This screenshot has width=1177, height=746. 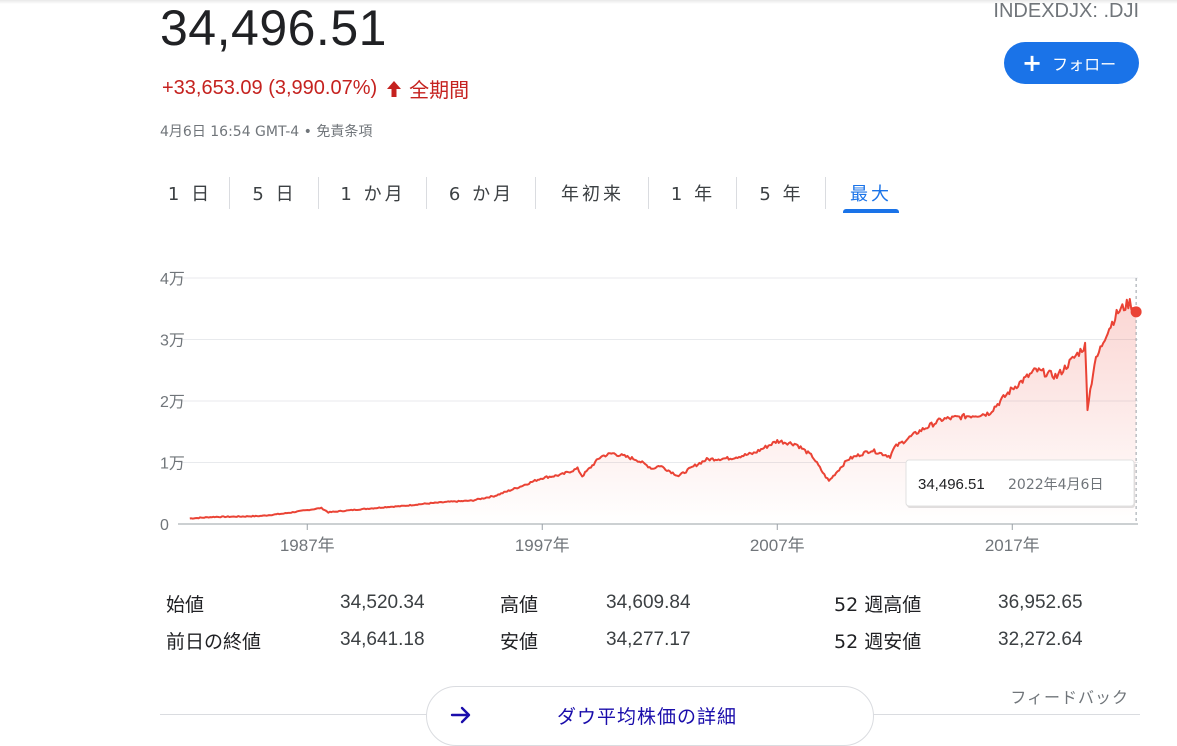 I want to click on stat-label-low: 安値, so click(x=519, y=642).